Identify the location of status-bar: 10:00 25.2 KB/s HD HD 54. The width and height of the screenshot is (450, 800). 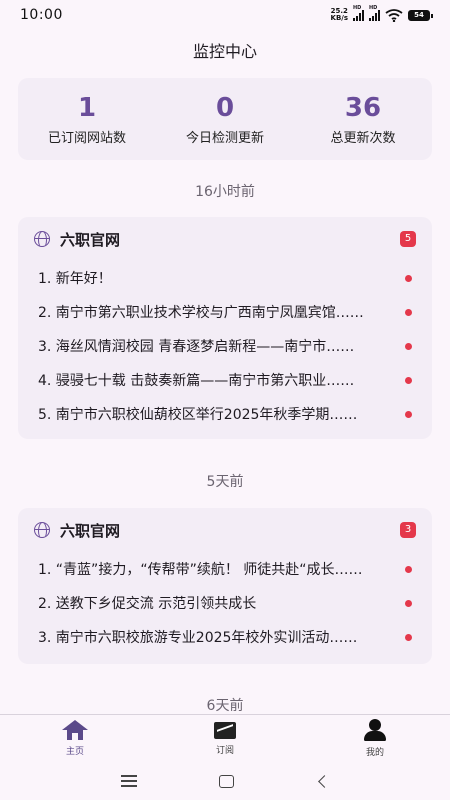
(225, 15).